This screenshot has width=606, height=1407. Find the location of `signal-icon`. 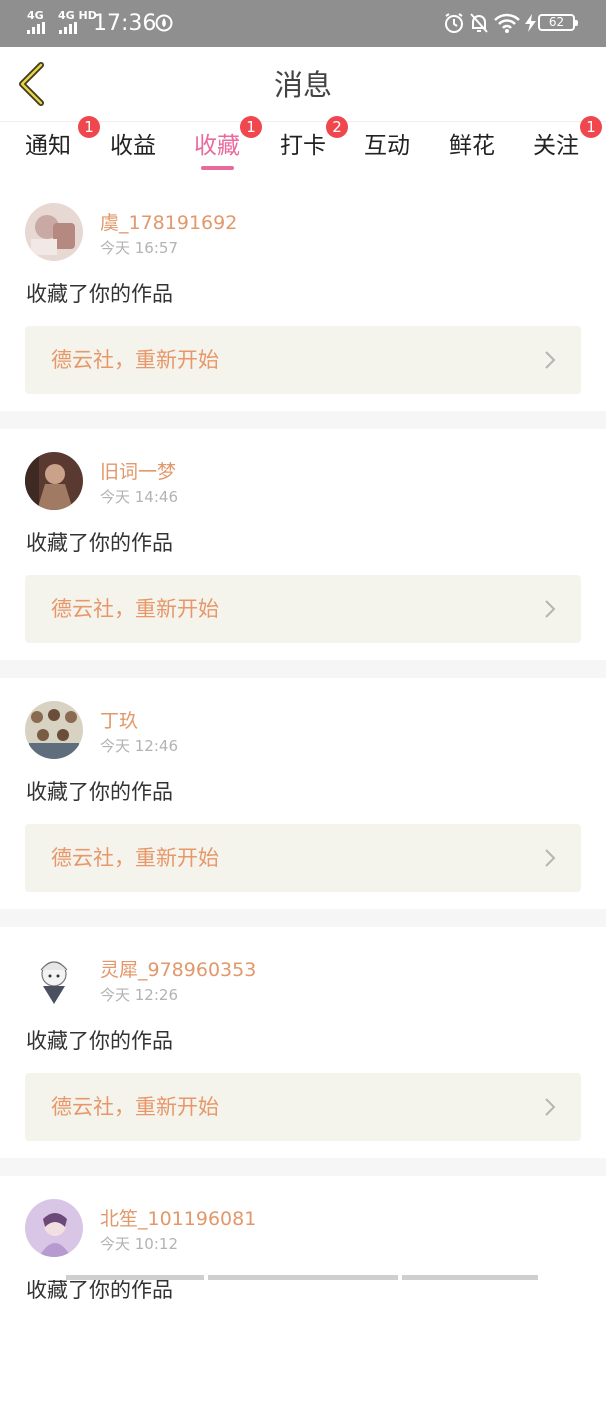

signal-icon is located at coordinates (36, 28).